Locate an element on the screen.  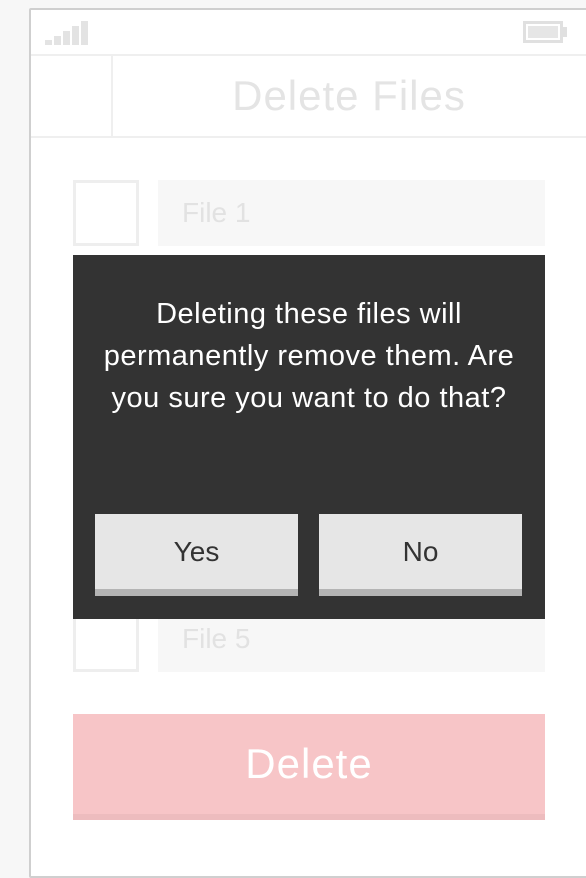
no-button: No is located at coordinates (420, 555).